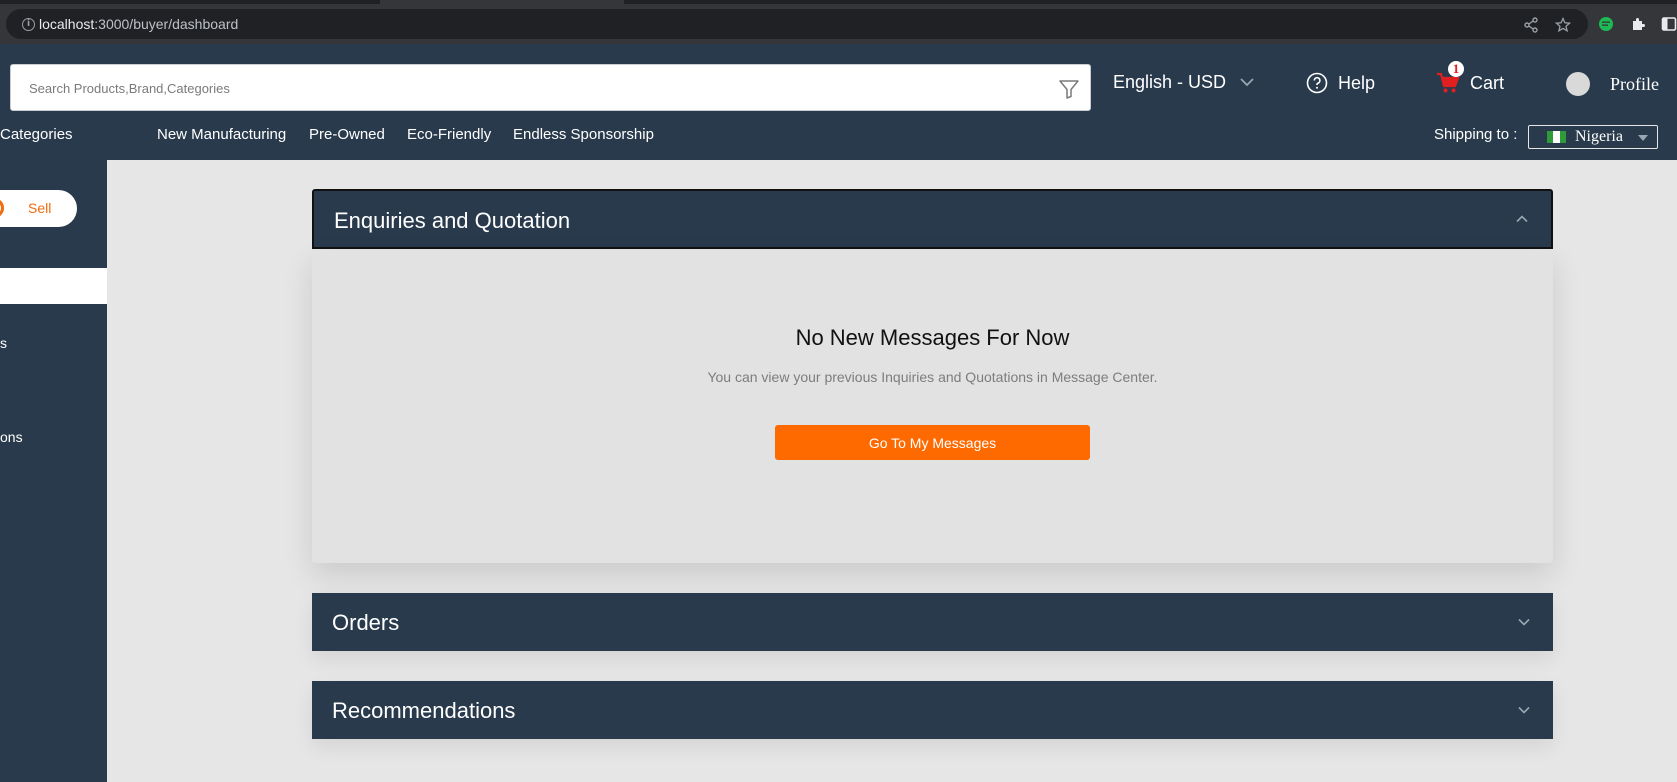  I want to click on extension-chat-icon, so click(1606, 24).